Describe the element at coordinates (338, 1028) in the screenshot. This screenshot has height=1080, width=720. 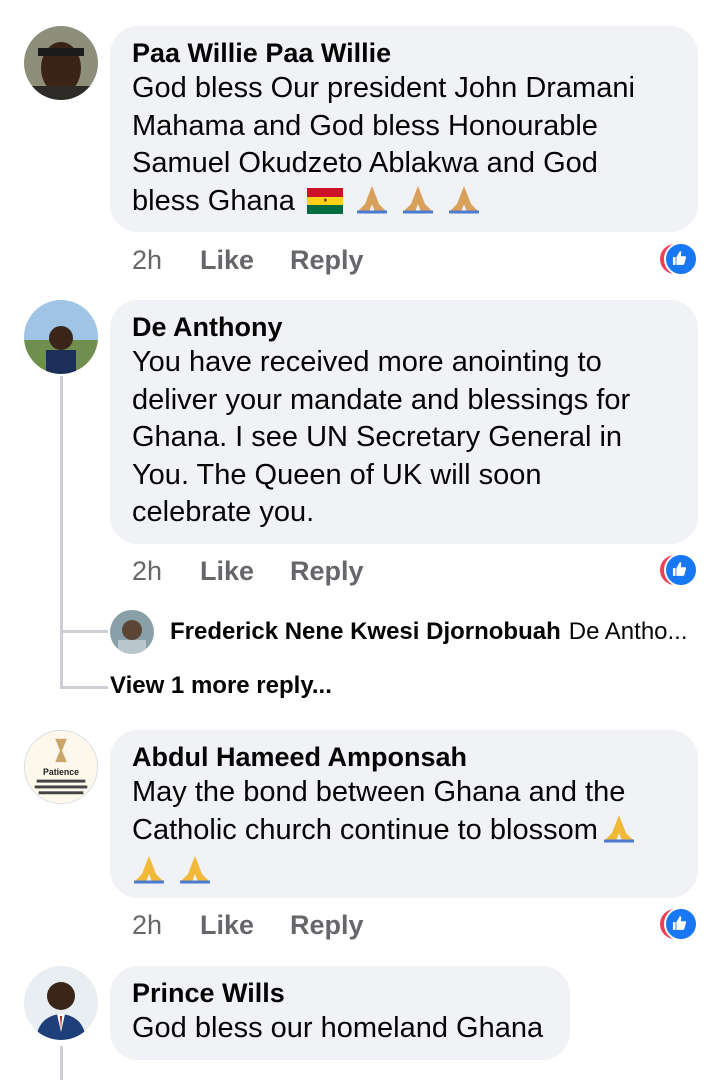
I see `comment-text-line: God bless our homeland Ghana` at that location.